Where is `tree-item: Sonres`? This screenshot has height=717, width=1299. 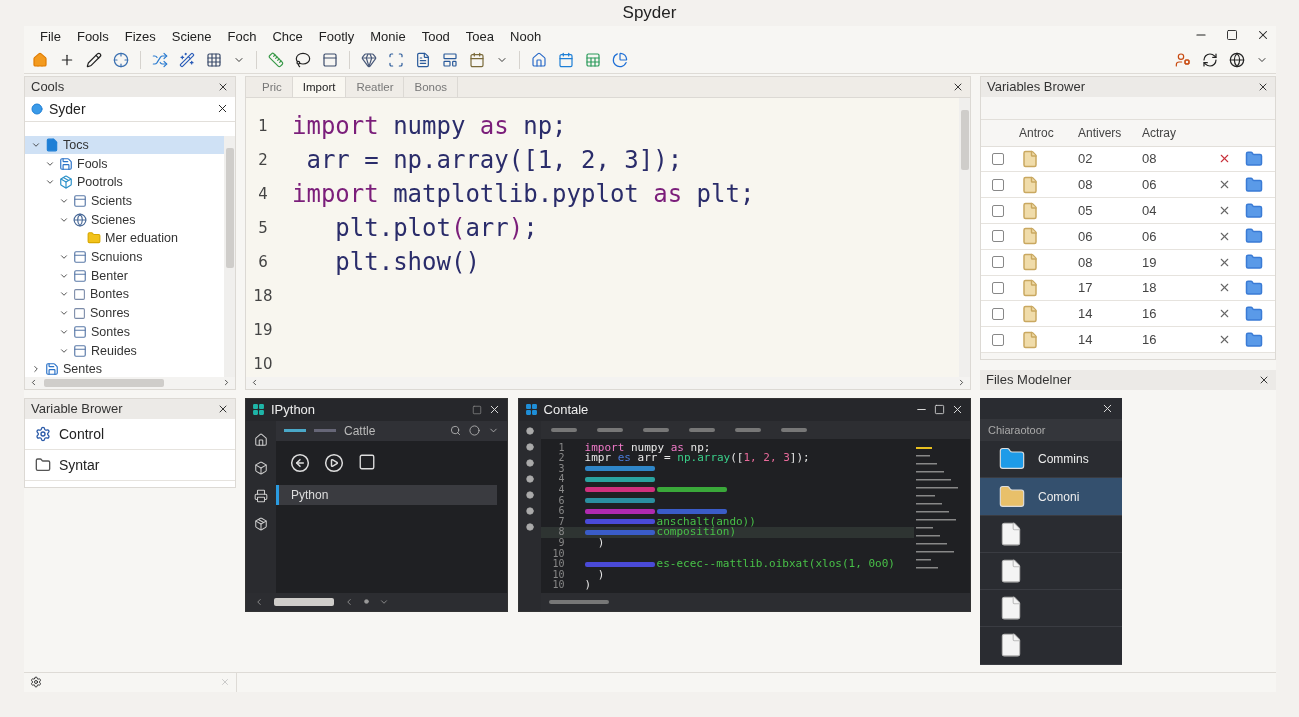
tree-item: Sonres is located at coordinates (124, 313).